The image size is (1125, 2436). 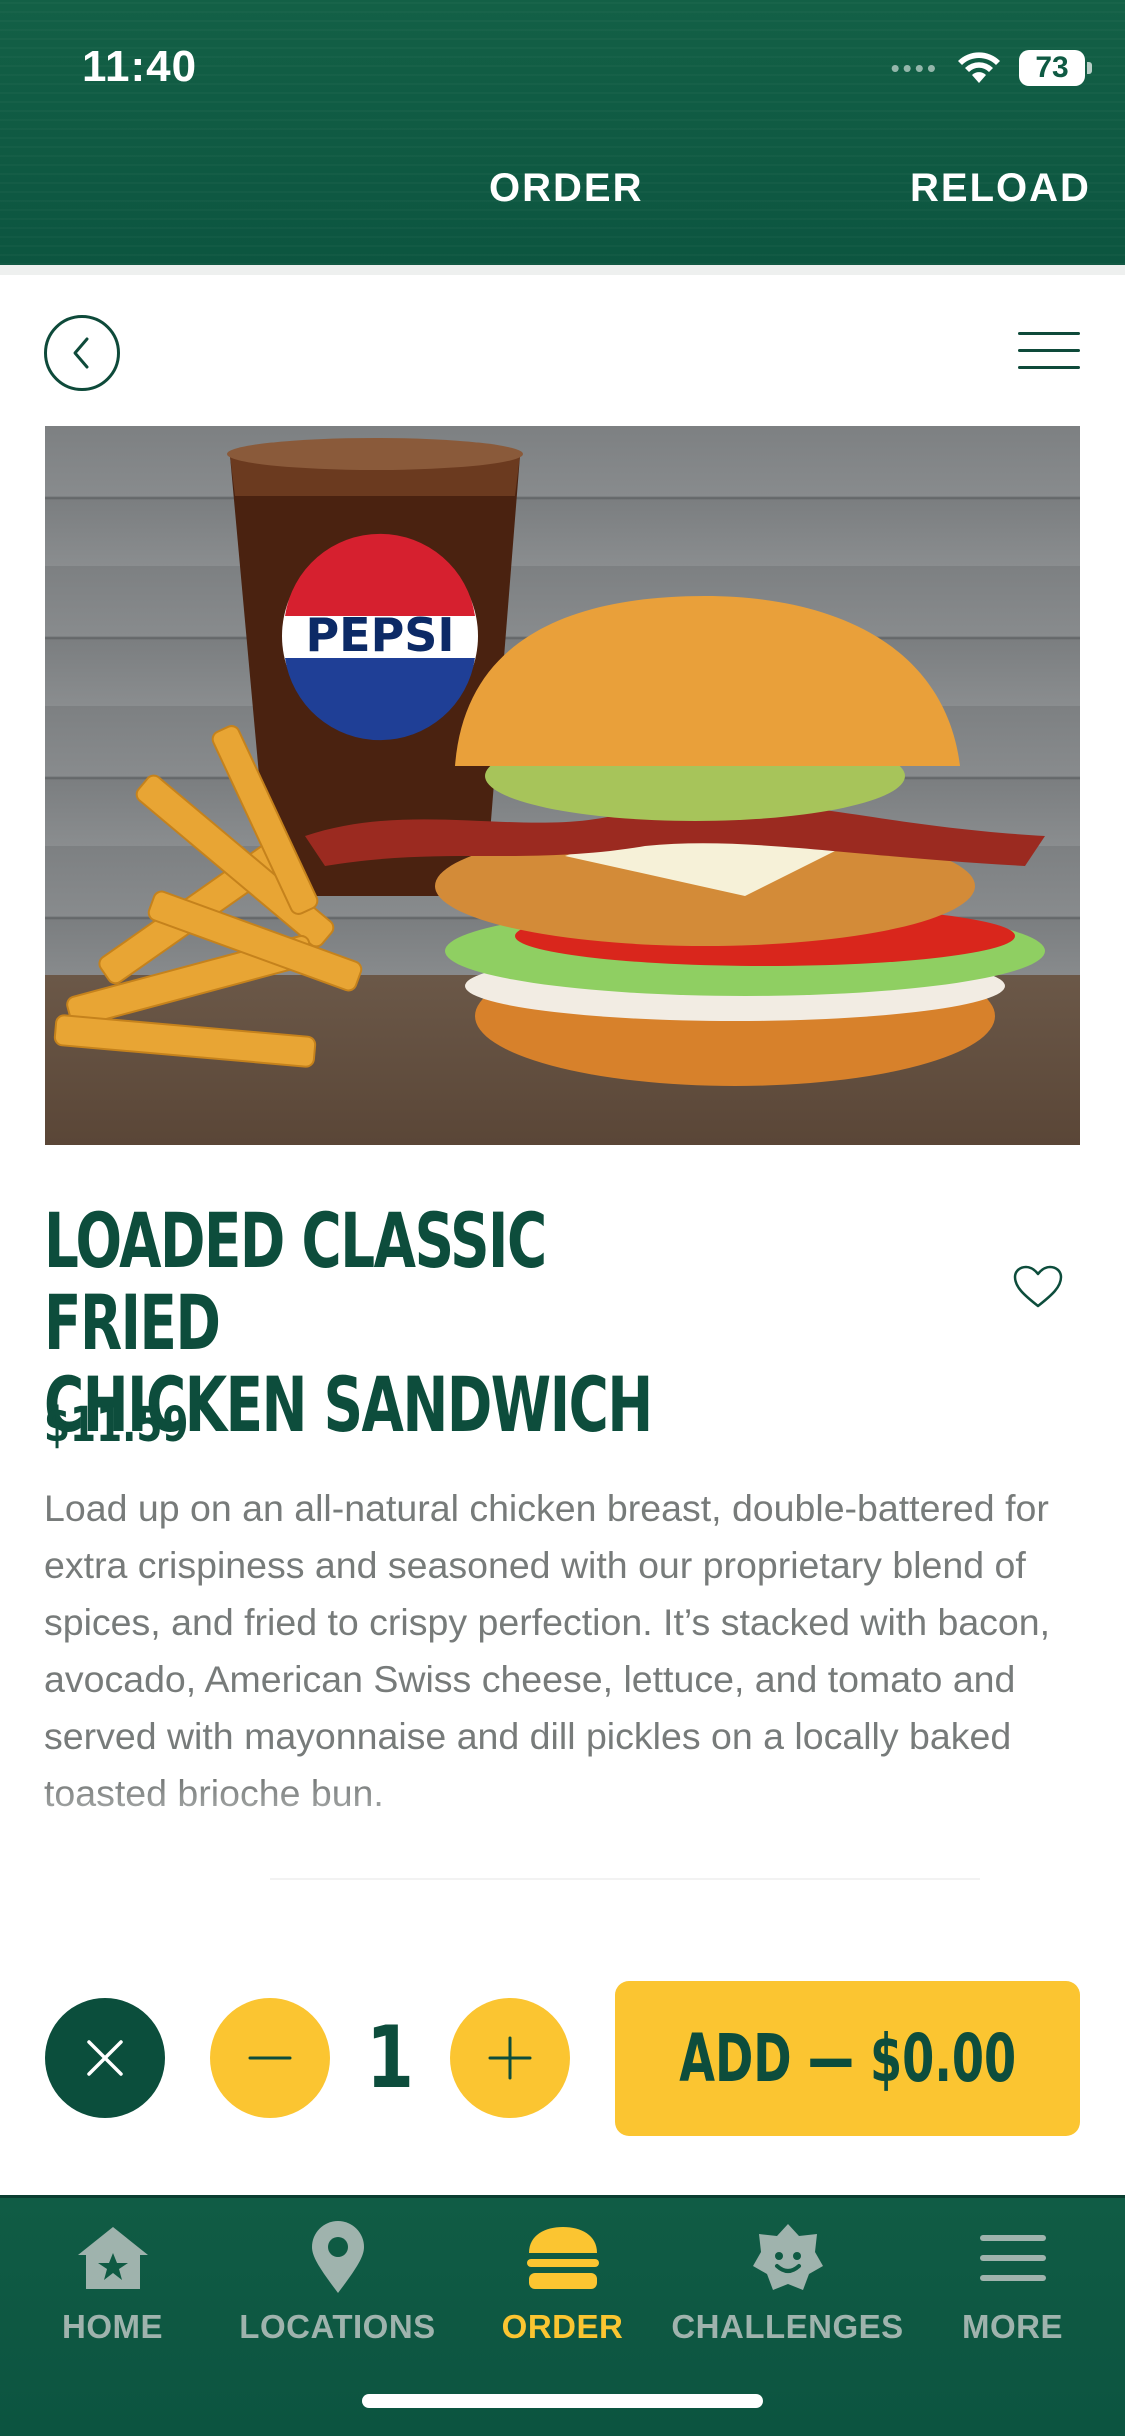 What do you see at coordinates (787, 2293) in the screenshot?
I see `tab-challenges: CHALLENGES` at bounding box center [787, 2293].